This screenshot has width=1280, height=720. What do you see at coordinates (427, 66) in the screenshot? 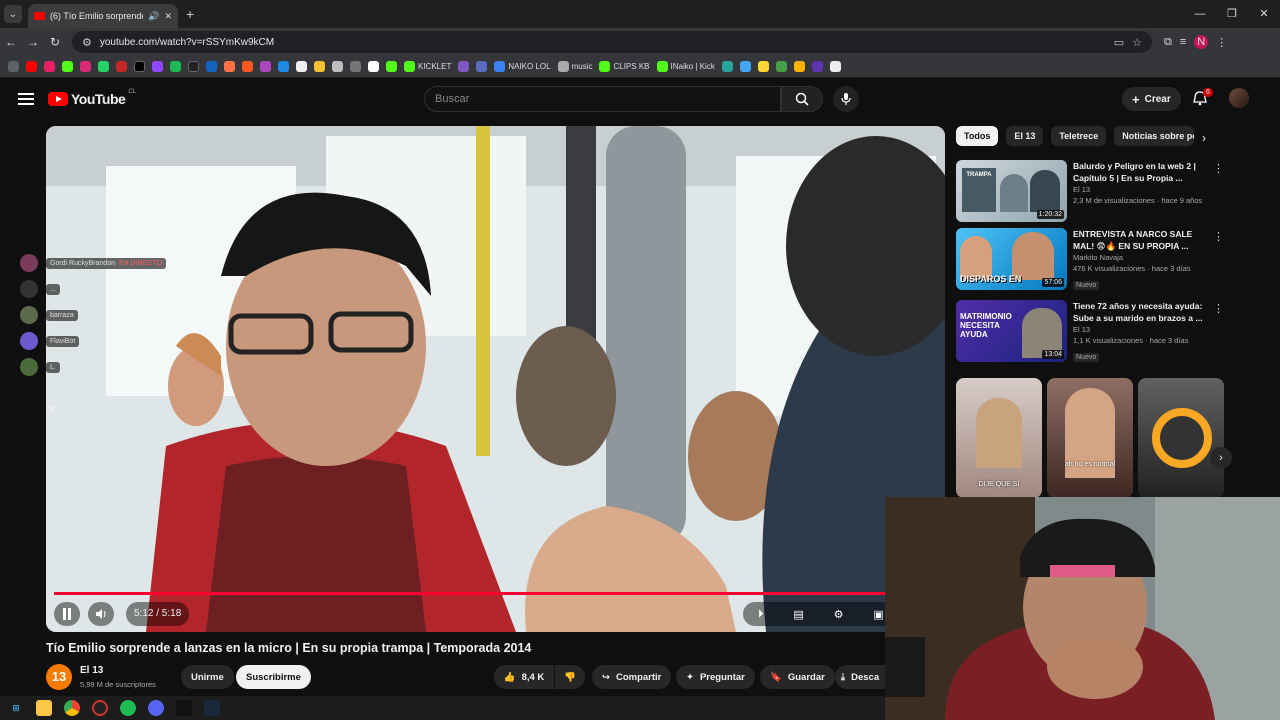
I see `bookmark-kicklet: KICKLET` at bounding box center [427, 66].